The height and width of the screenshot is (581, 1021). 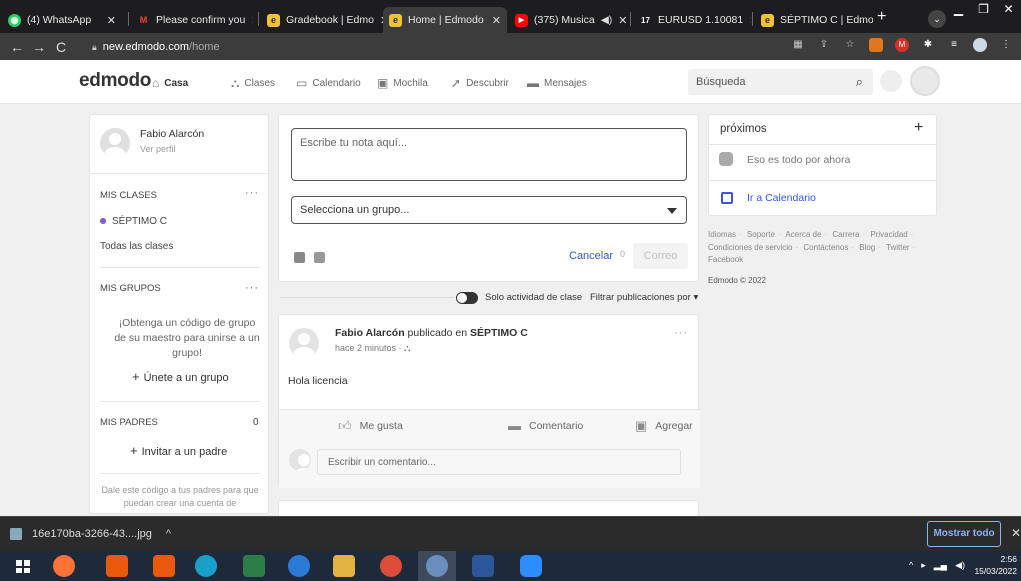 I want to click on internet-explorer-icon, so click(x=299, y=566).